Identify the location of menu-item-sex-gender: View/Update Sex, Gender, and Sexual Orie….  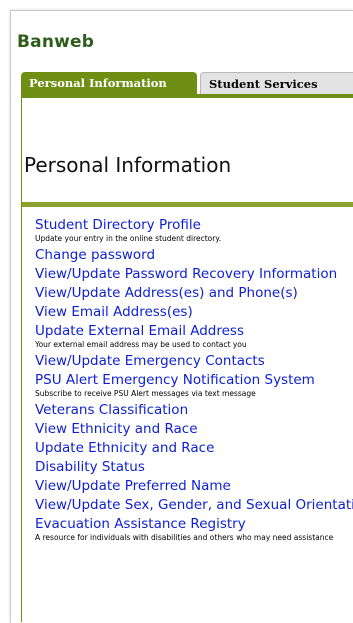
(194, 504).